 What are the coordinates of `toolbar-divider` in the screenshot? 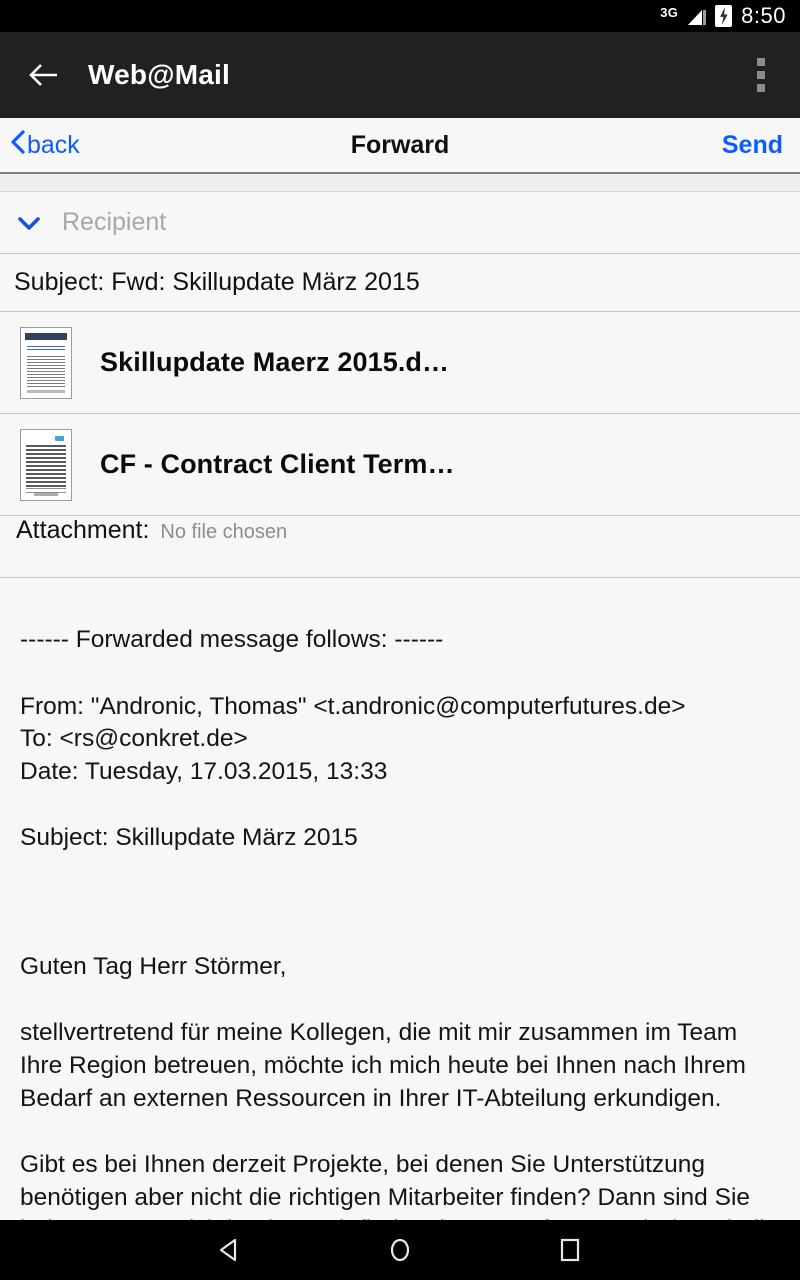 It's located at (400, 183).